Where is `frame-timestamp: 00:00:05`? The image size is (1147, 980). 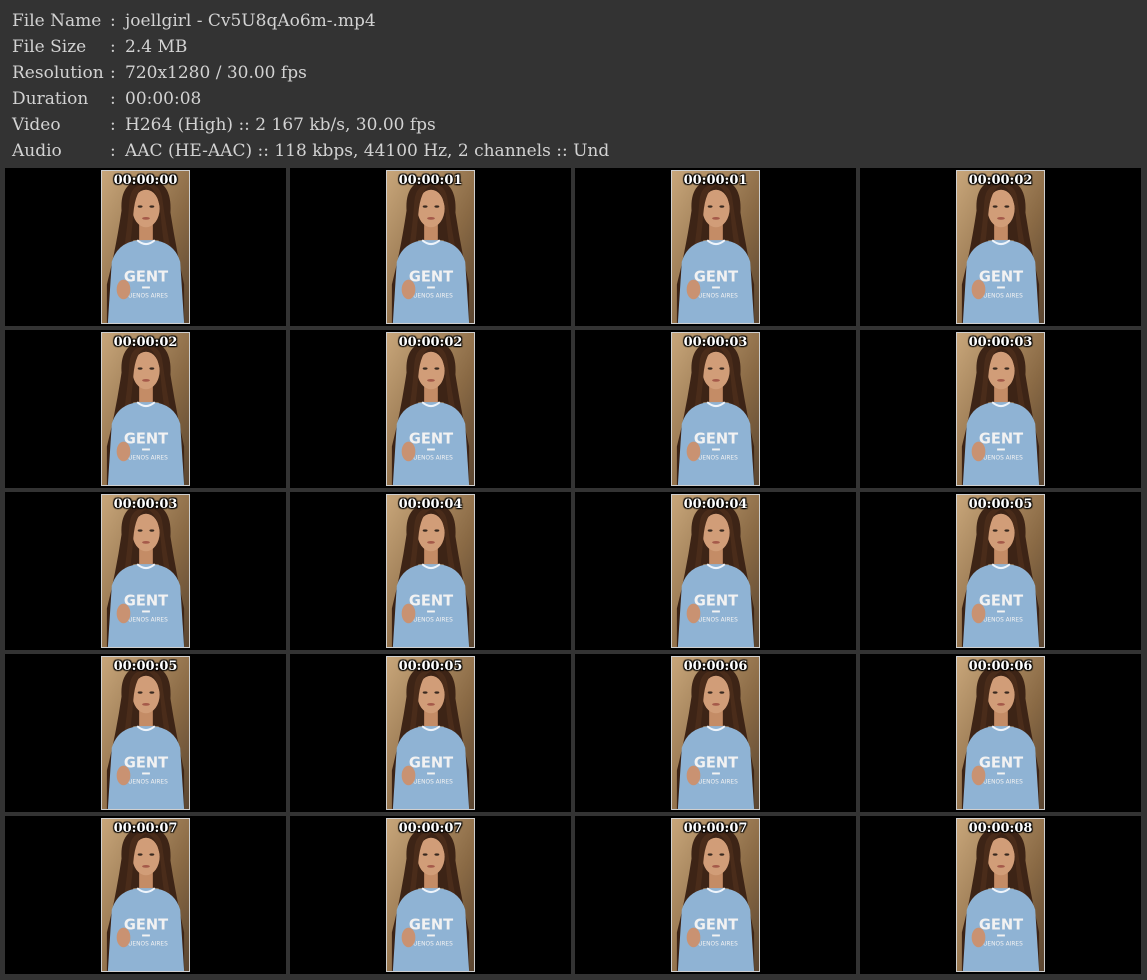 frame-timestamp: 00:00:05 is located at coordinates (145, 666).